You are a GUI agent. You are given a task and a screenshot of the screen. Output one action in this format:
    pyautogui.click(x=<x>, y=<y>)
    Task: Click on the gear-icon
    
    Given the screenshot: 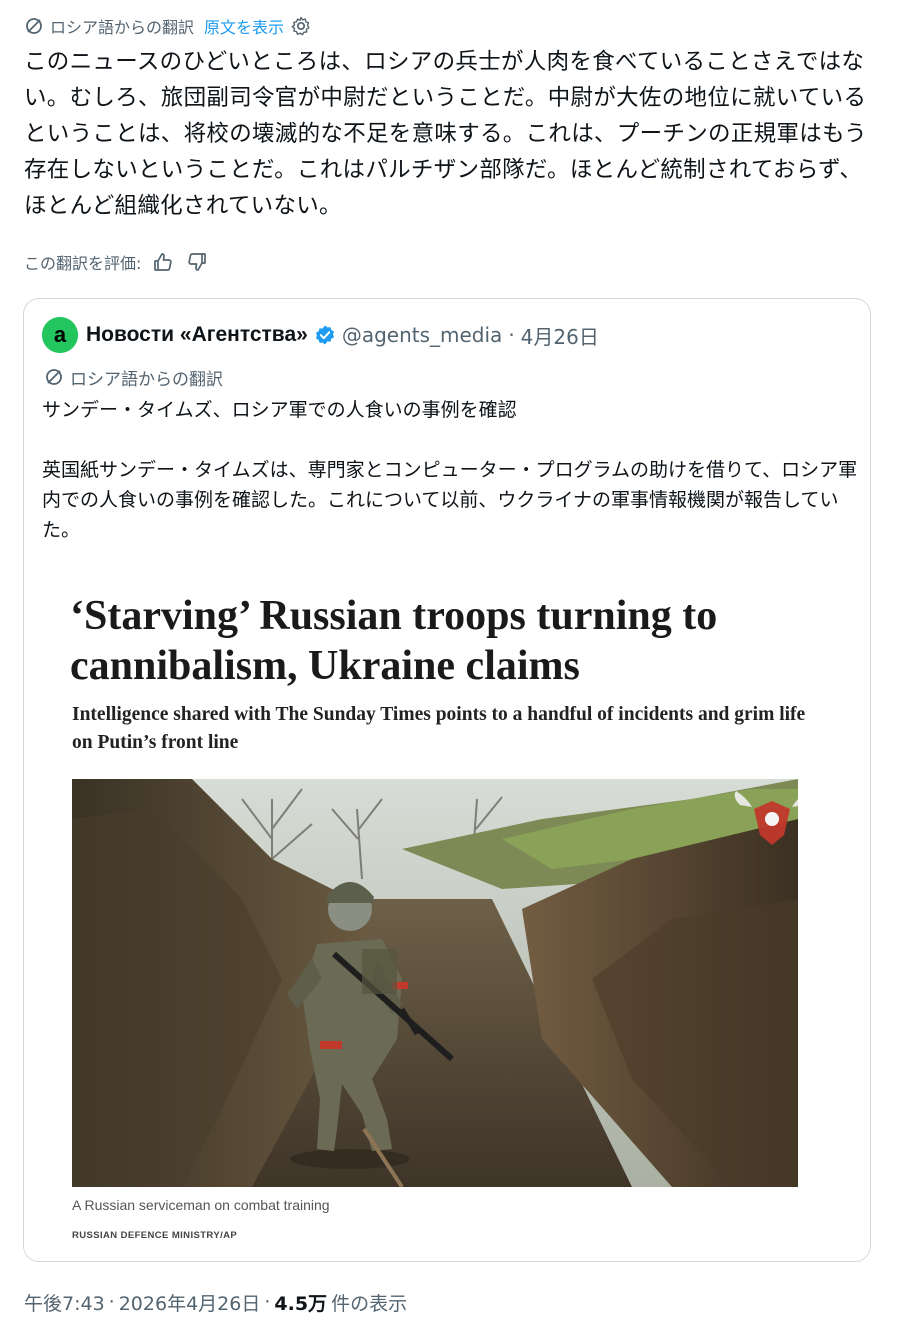 What is the action you would take?
    pyautogui.click(x=301, y=26)
    